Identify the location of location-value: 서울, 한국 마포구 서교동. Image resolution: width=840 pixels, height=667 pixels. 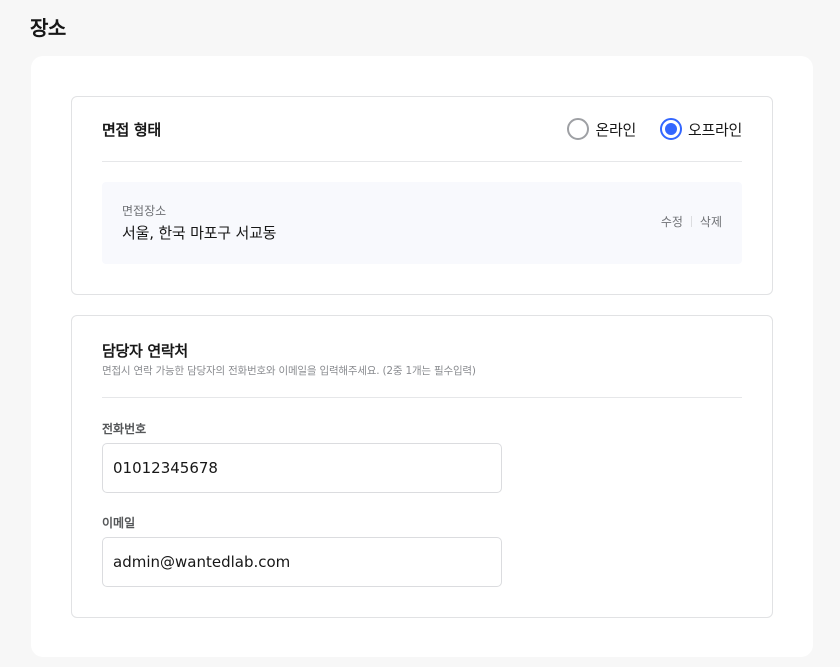
(199, 233).